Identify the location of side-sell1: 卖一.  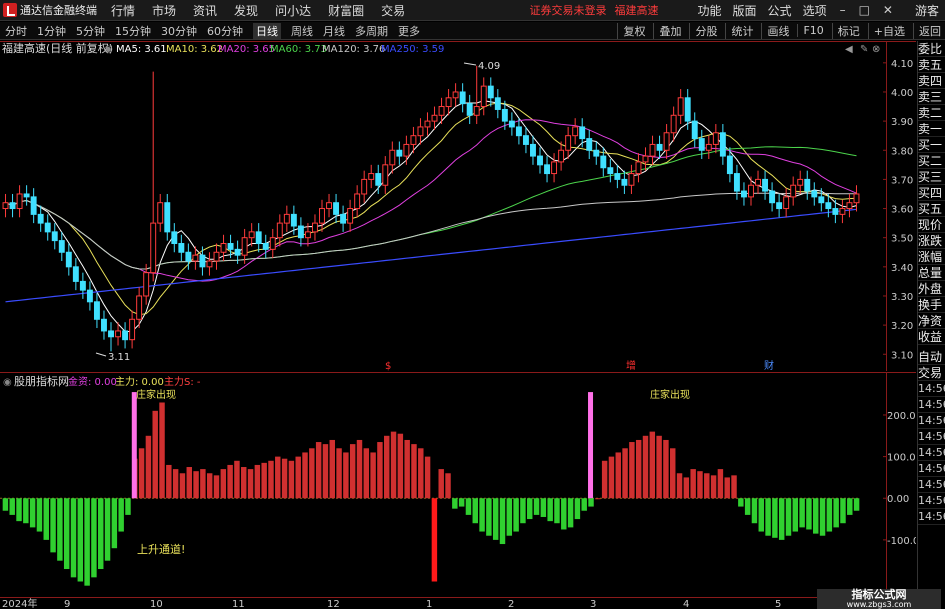
(931, 129).